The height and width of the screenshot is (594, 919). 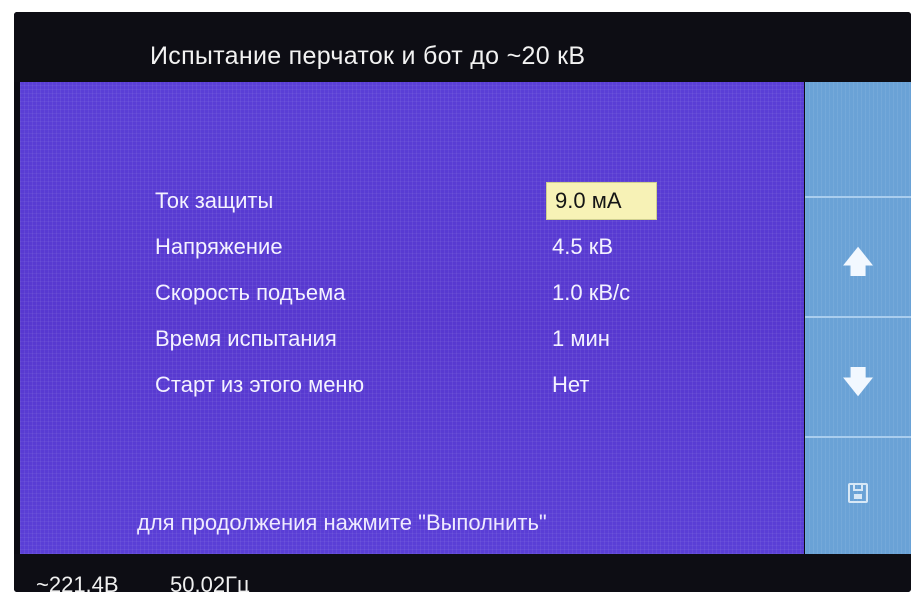 I want to click on side-button-panel: 🡅 🡇, so click(x=858, y=318).